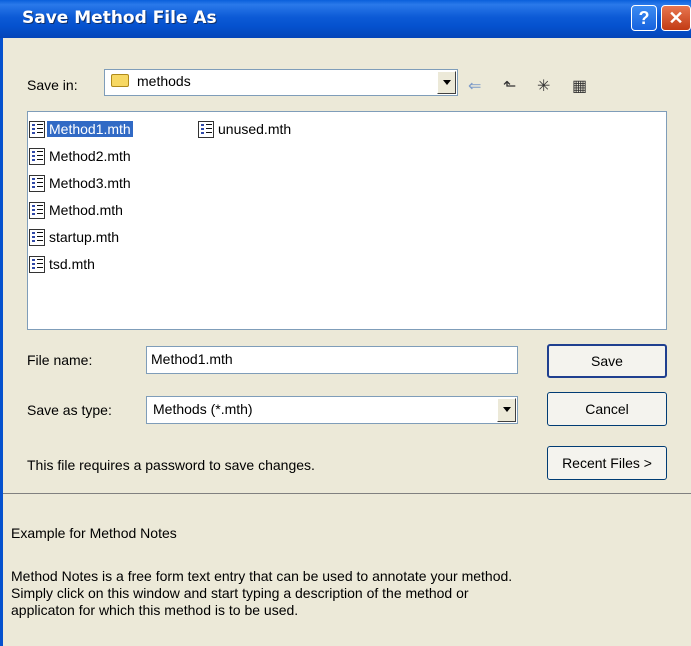 Image resolution: width=691 pixels, height=646 pixels. I want to click on help-button: ?, so click(644, 18).